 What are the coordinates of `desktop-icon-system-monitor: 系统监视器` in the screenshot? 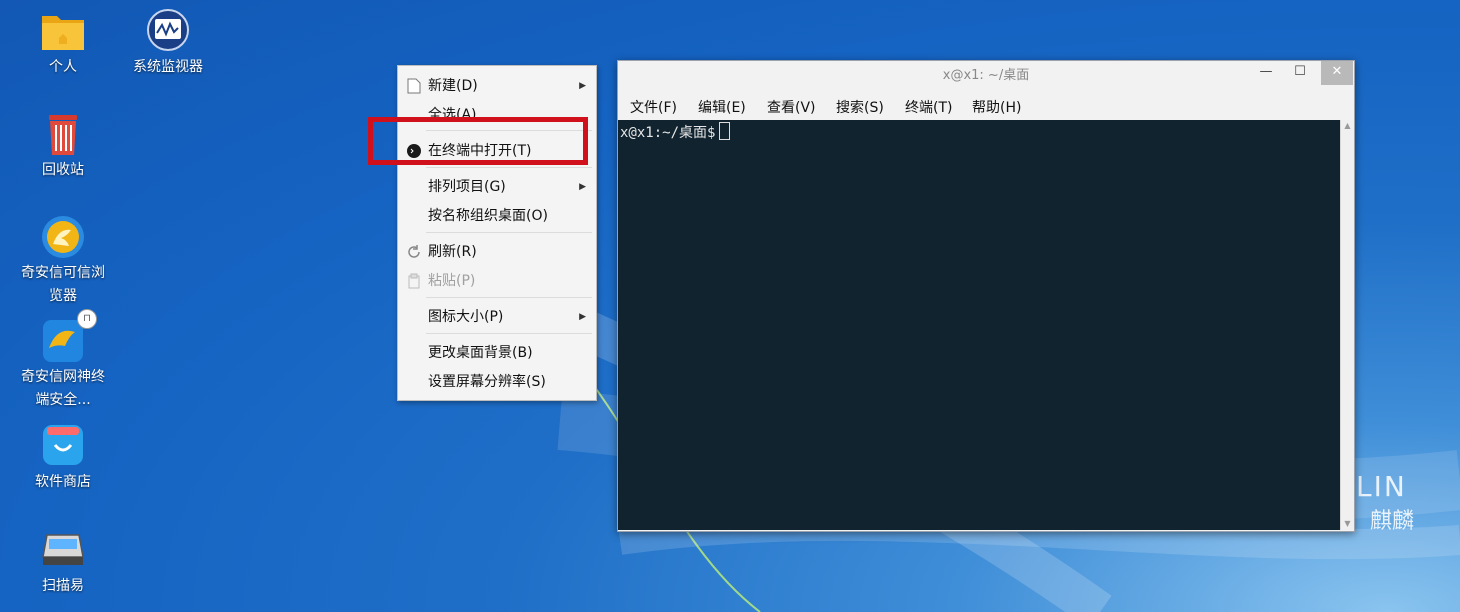 It's located at (168, 43).